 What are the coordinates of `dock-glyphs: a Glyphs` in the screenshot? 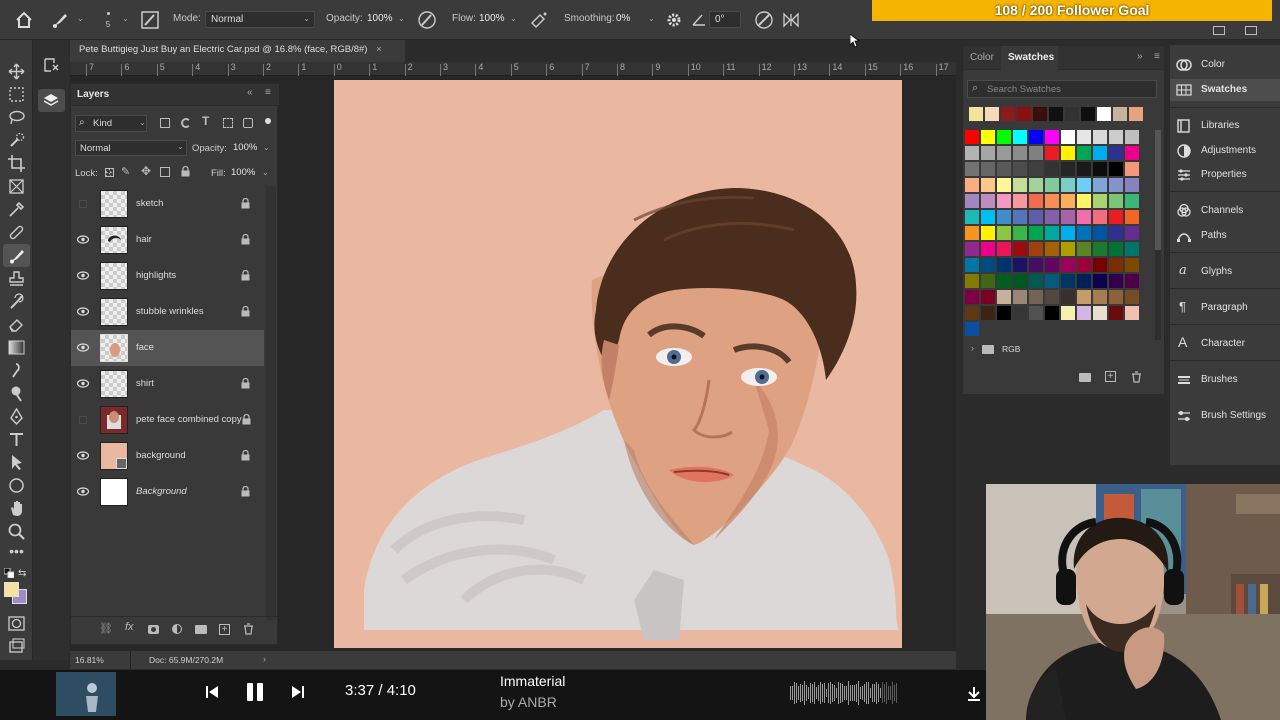 It's located at (1225, 272).